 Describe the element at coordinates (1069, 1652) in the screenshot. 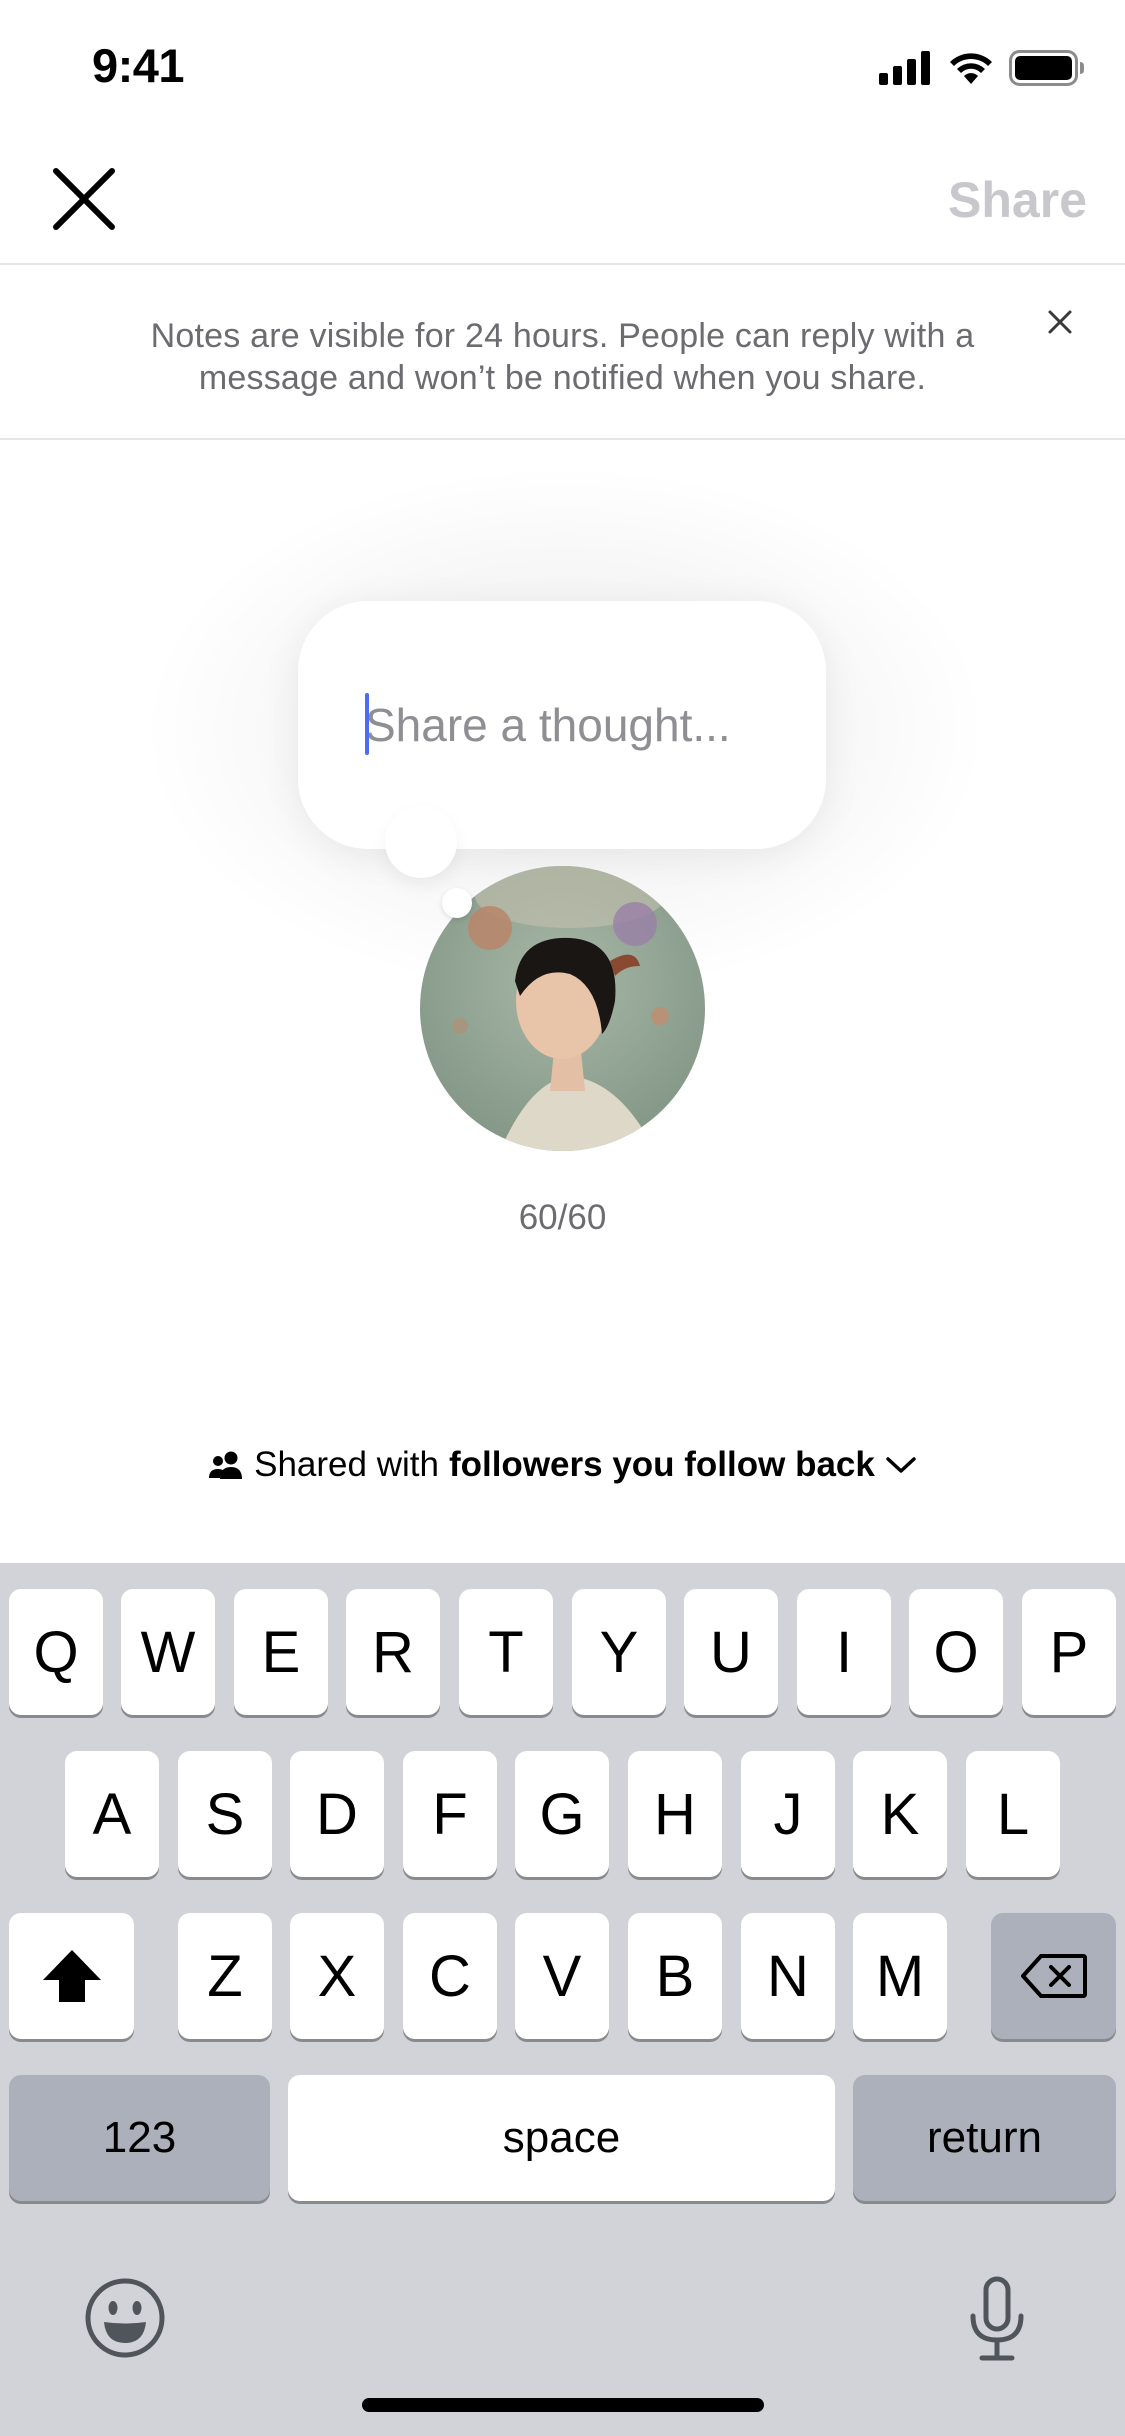

I see `key-p: P` at that location.